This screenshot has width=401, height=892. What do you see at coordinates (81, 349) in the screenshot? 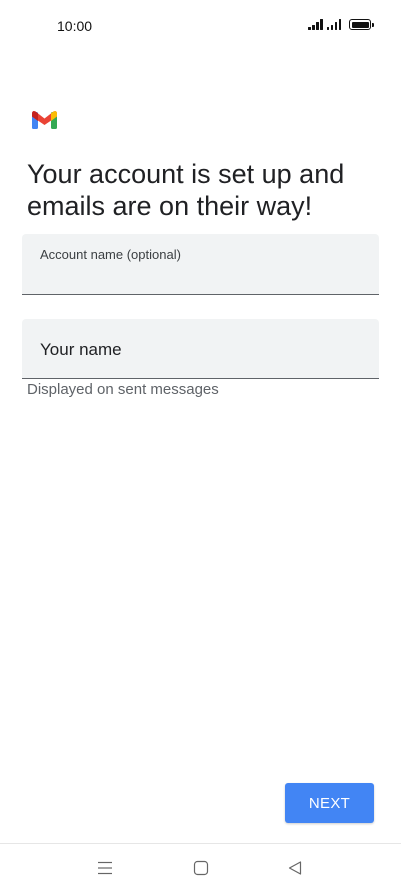
I see `your-name-placeholder: Your name` at bounding box center [81, 349].